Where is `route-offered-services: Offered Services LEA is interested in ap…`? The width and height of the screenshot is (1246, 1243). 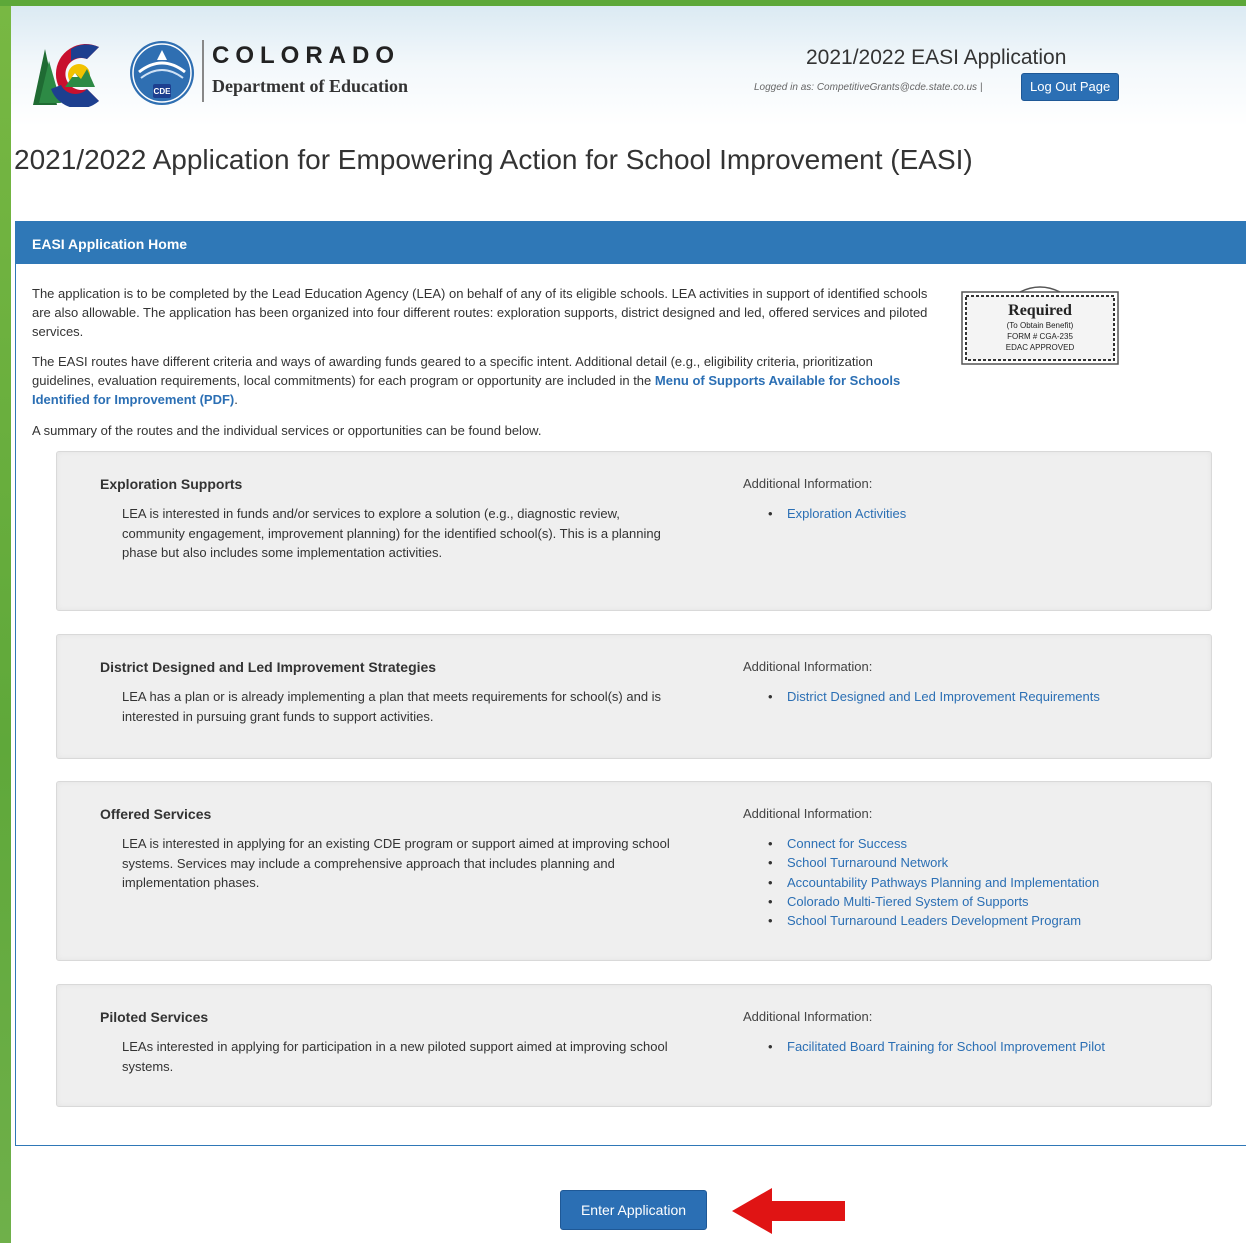 route-offered-services: Offered Services LEA is interested in ap… is located at coordinates (634, 871).